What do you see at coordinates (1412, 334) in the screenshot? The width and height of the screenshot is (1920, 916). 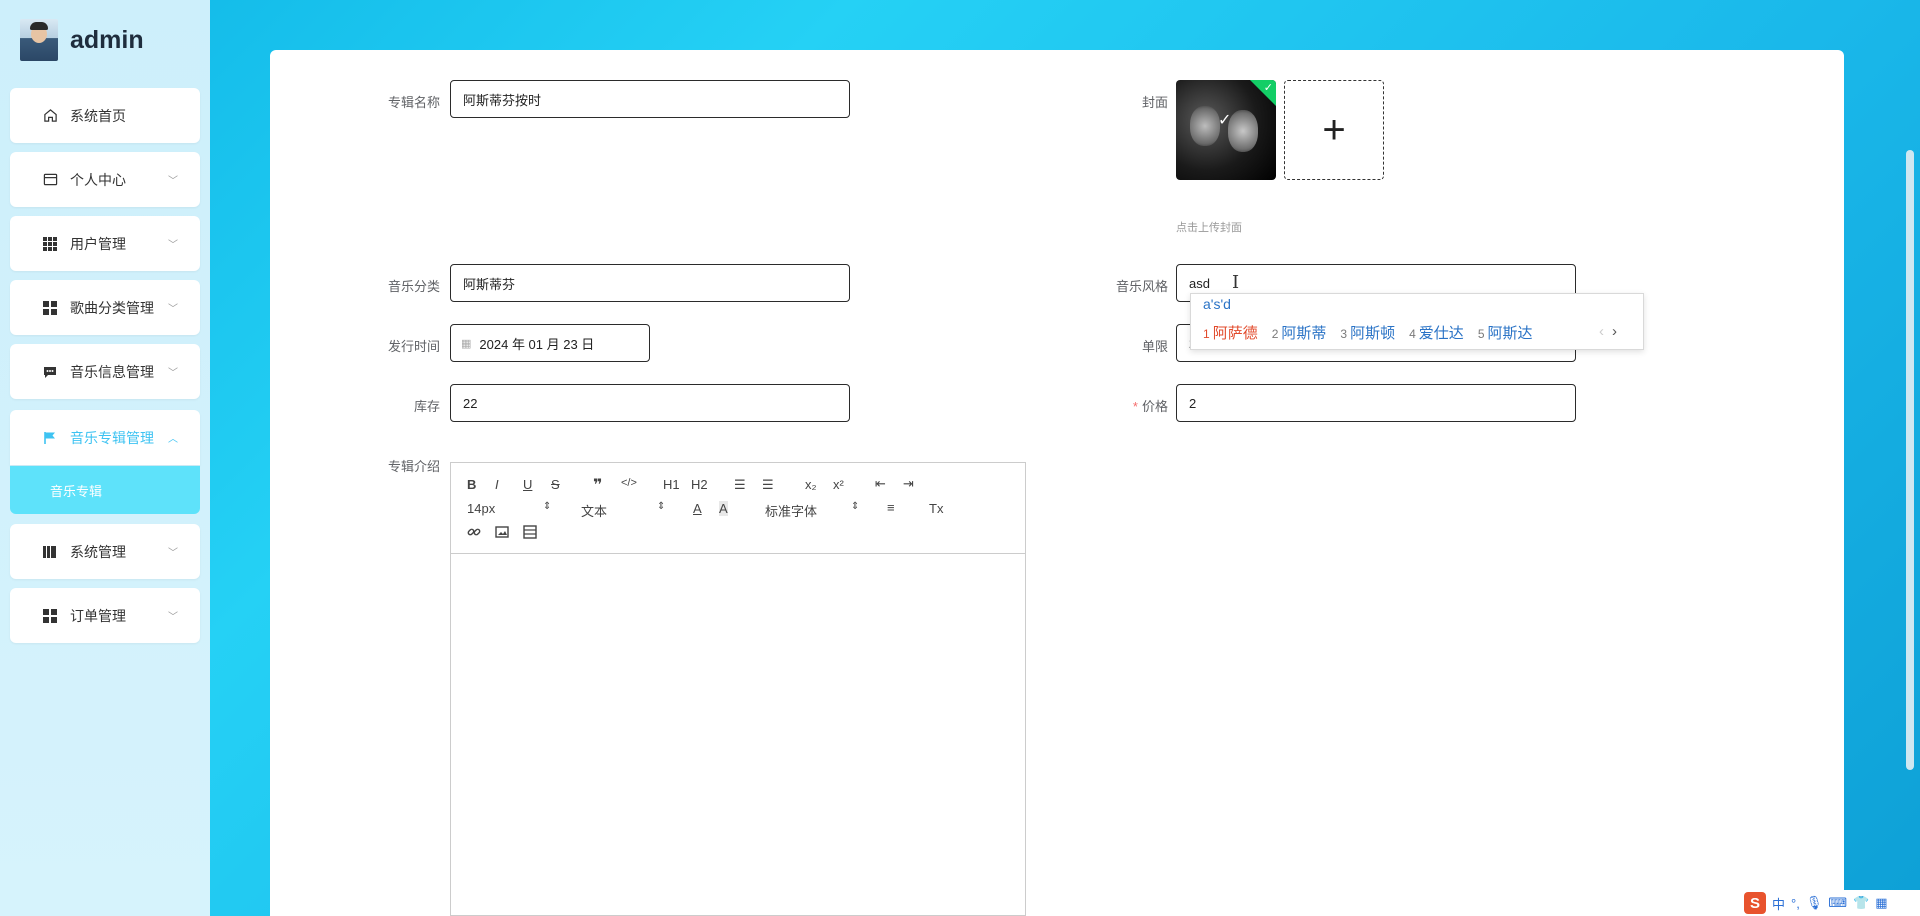 I see `ime-candidate-number: 4` at bounding box center [1412, 334].